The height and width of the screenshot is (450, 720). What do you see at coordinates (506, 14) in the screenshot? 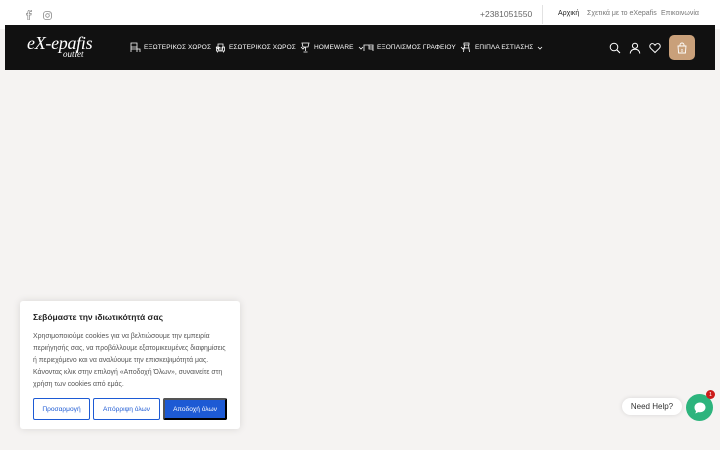
I see `phone-number: +2381051550` at bounding box center [506, 14].